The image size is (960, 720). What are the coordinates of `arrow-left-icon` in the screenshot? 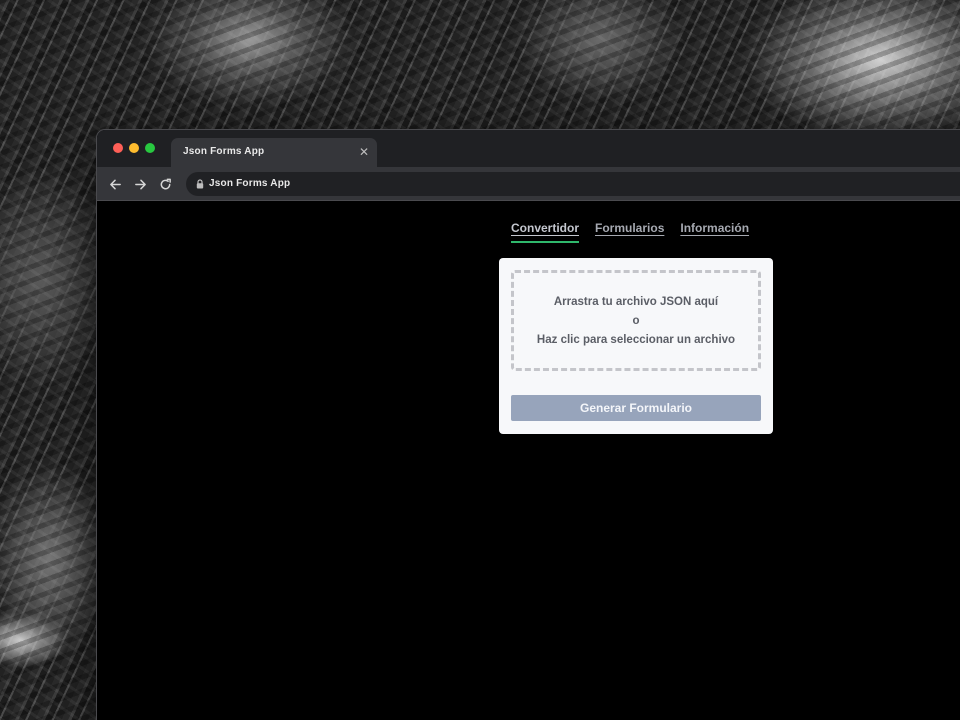 It's located at (115, 184).